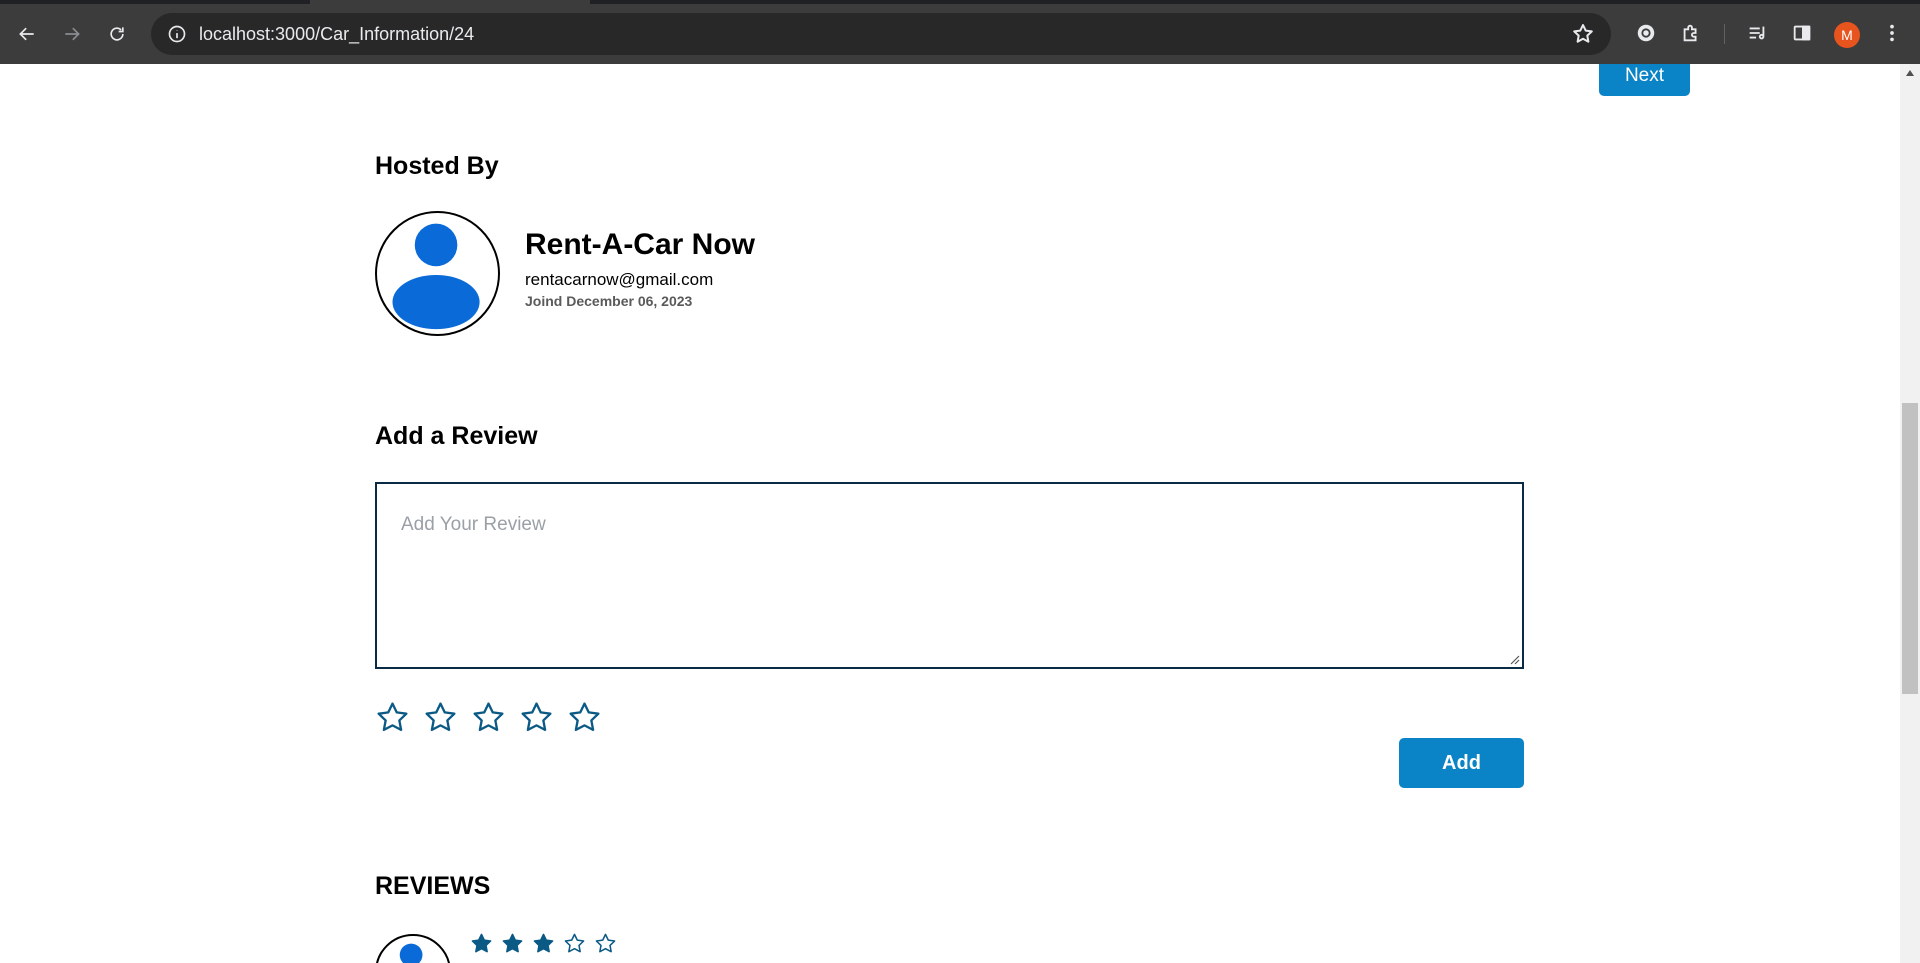  Describe the element at coordinates (336, 34) in the screenshot. I see `url-text: localhost:3000/Car_Information/24` at that location.